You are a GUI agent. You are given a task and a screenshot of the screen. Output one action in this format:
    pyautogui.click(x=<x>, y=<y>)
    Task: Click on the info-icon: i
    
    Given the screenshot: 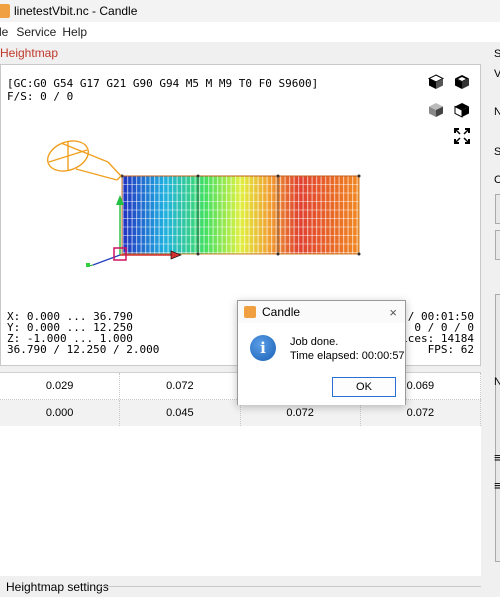 What is the action you would take?
    pyautogui.click(x=263, y=348)
    